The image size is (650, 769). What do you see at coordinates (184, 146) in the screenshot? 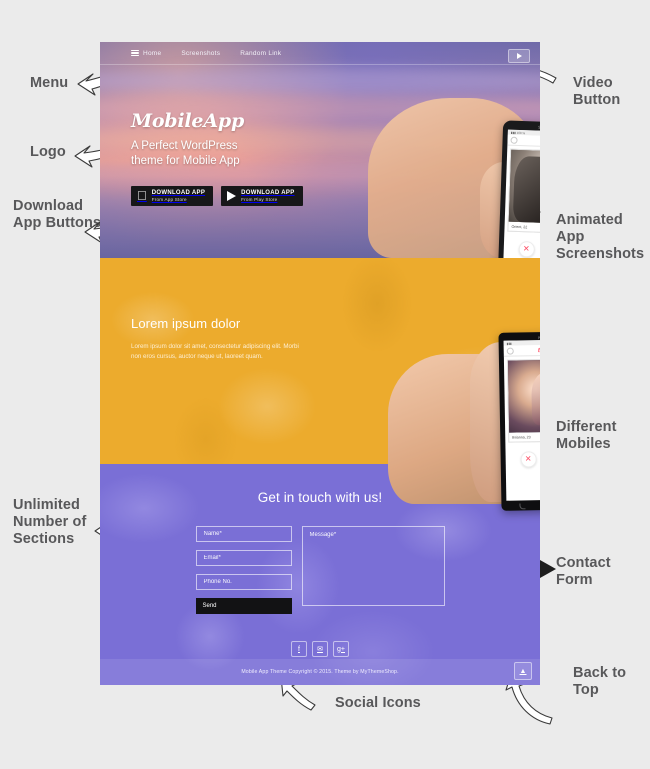
I see `hero-tagline-line1: A Perfect WordPress` at bounding box center [184, 146].